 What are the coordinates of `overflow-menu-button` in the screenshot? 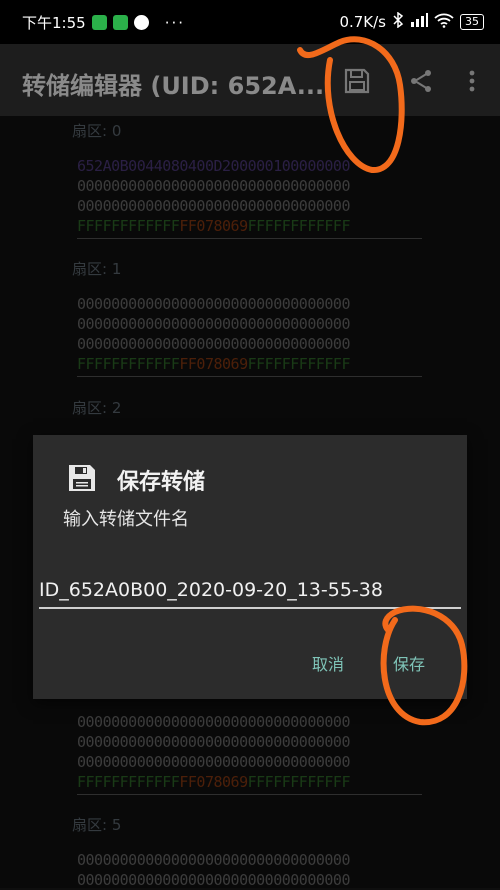 It's located at (472, 81).